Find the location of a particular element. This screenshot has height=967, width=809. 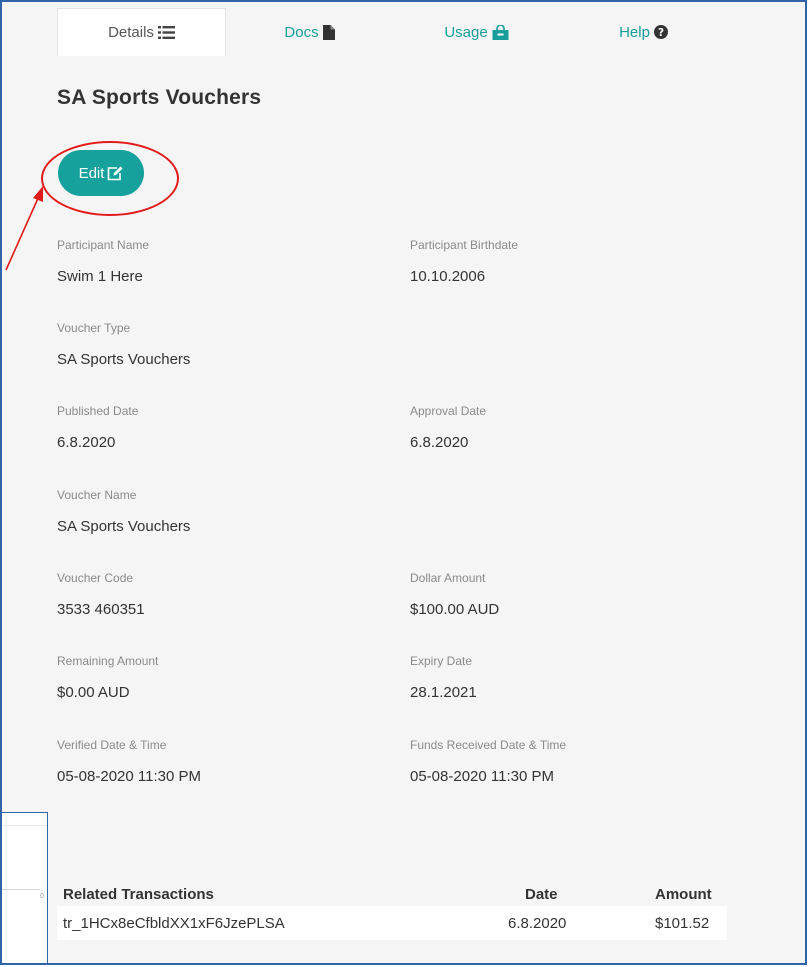

field-label: Expiry Date is located at coordinates (441, 661).